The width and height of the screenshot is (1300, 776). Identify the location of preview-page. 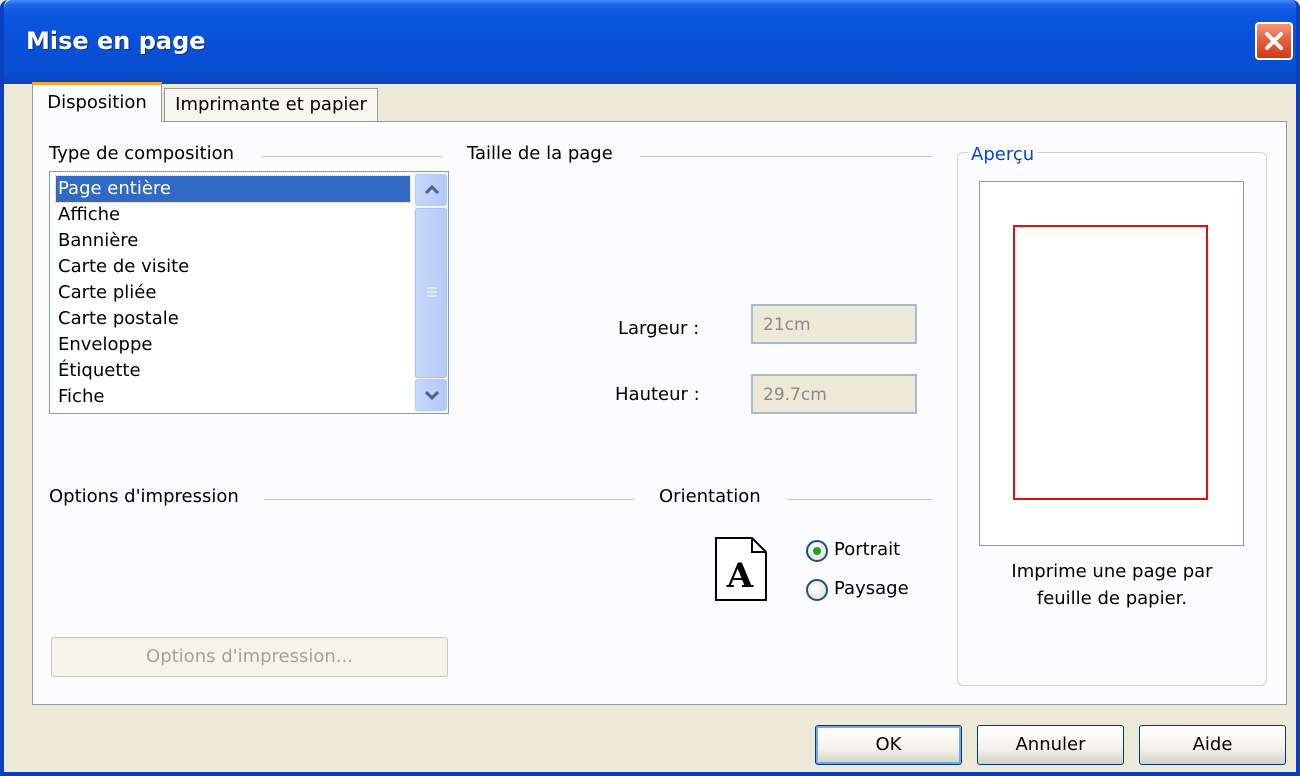
(1111, 363).